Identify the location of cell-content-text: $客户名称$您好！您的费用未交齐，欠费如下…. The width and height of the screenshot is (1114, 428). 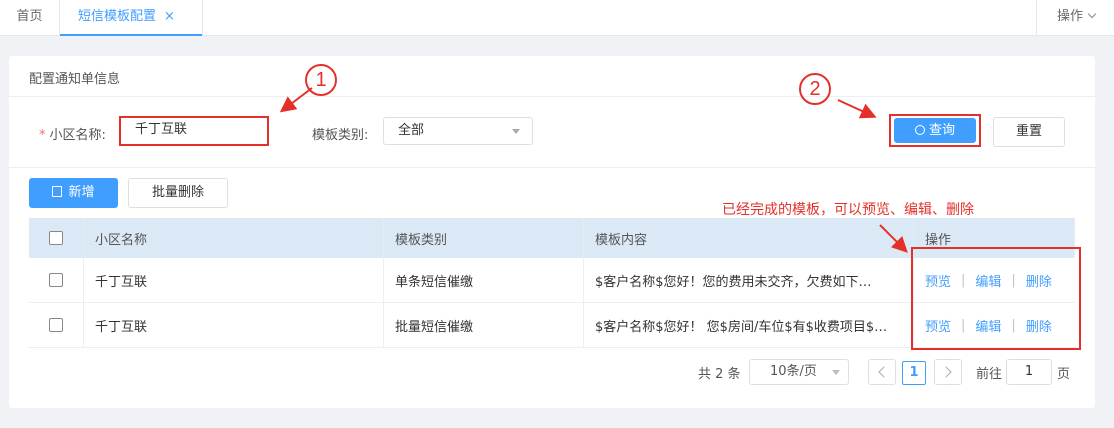
(733, 282).